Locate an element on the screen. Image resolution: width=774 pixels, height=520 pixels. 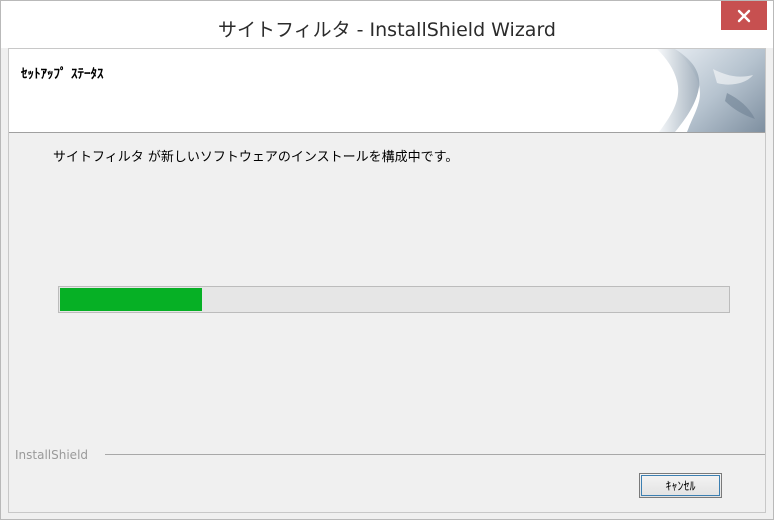
installshield-divider: InstallShield is located at coordinates (387, 455).